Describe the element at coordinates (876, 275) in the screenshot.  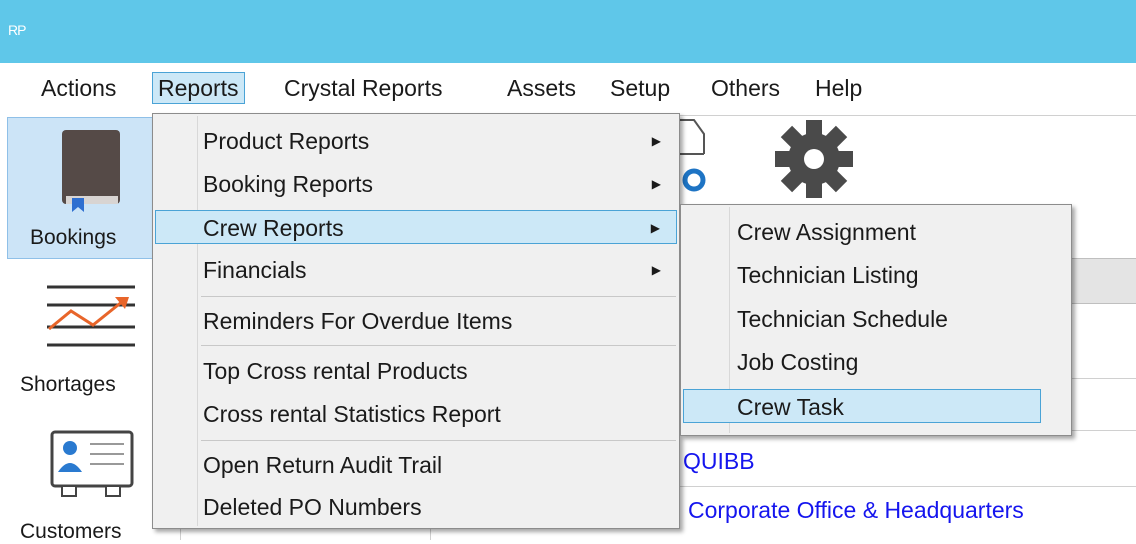
I see `menu-item-technician-listing: Technician Listing` at that location.